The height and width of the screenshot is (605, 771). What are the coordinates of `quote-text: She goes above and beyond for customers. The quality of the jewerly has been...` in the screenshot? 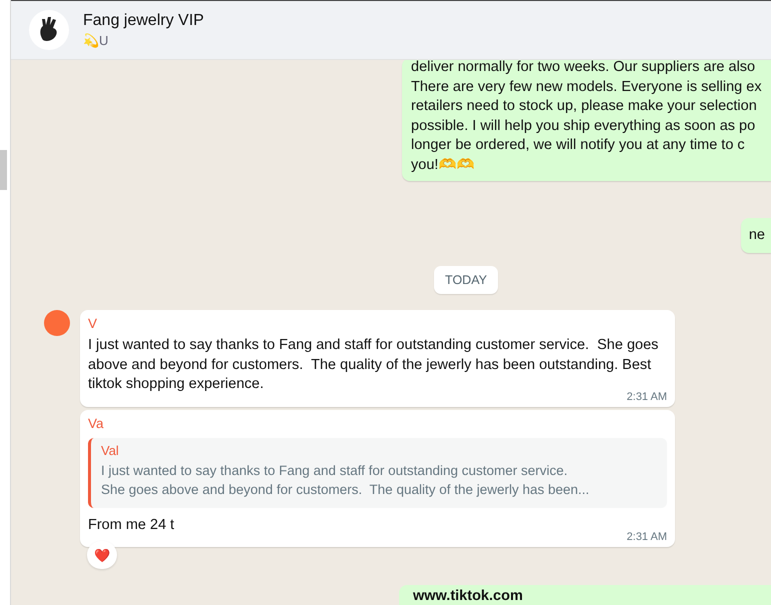 It's located at (345, 490).